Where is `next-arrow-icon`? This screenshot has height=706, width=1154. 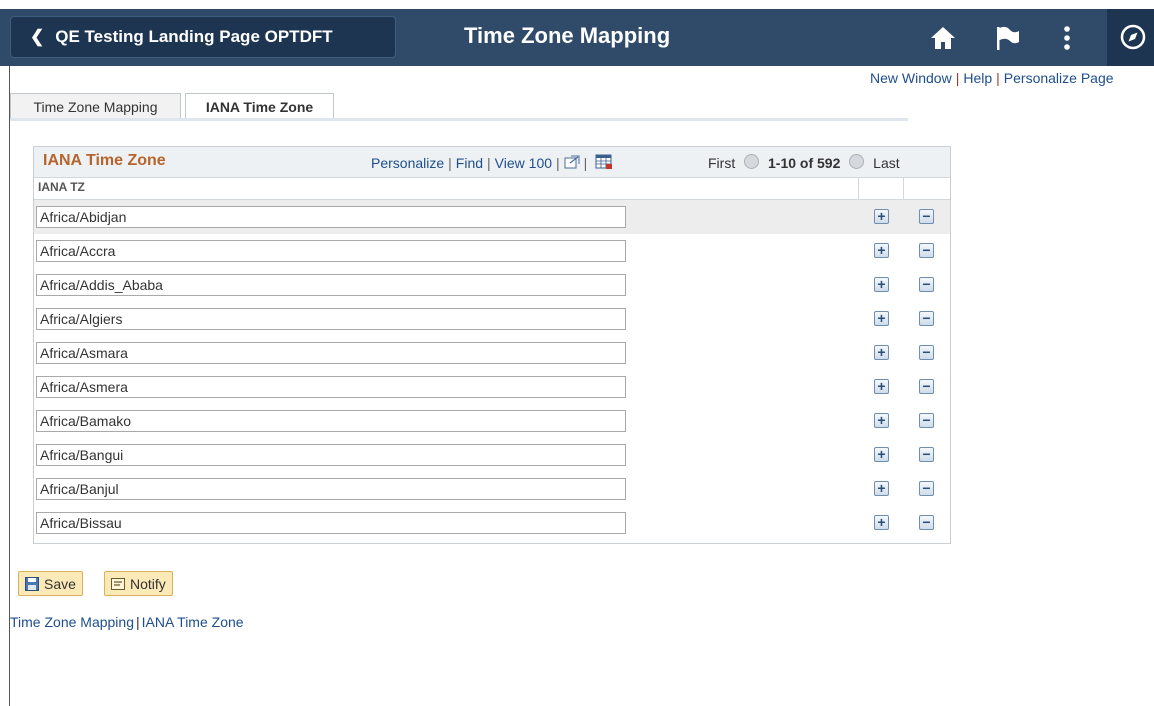
next-arrow-icon is located at coordinates (857, 161).